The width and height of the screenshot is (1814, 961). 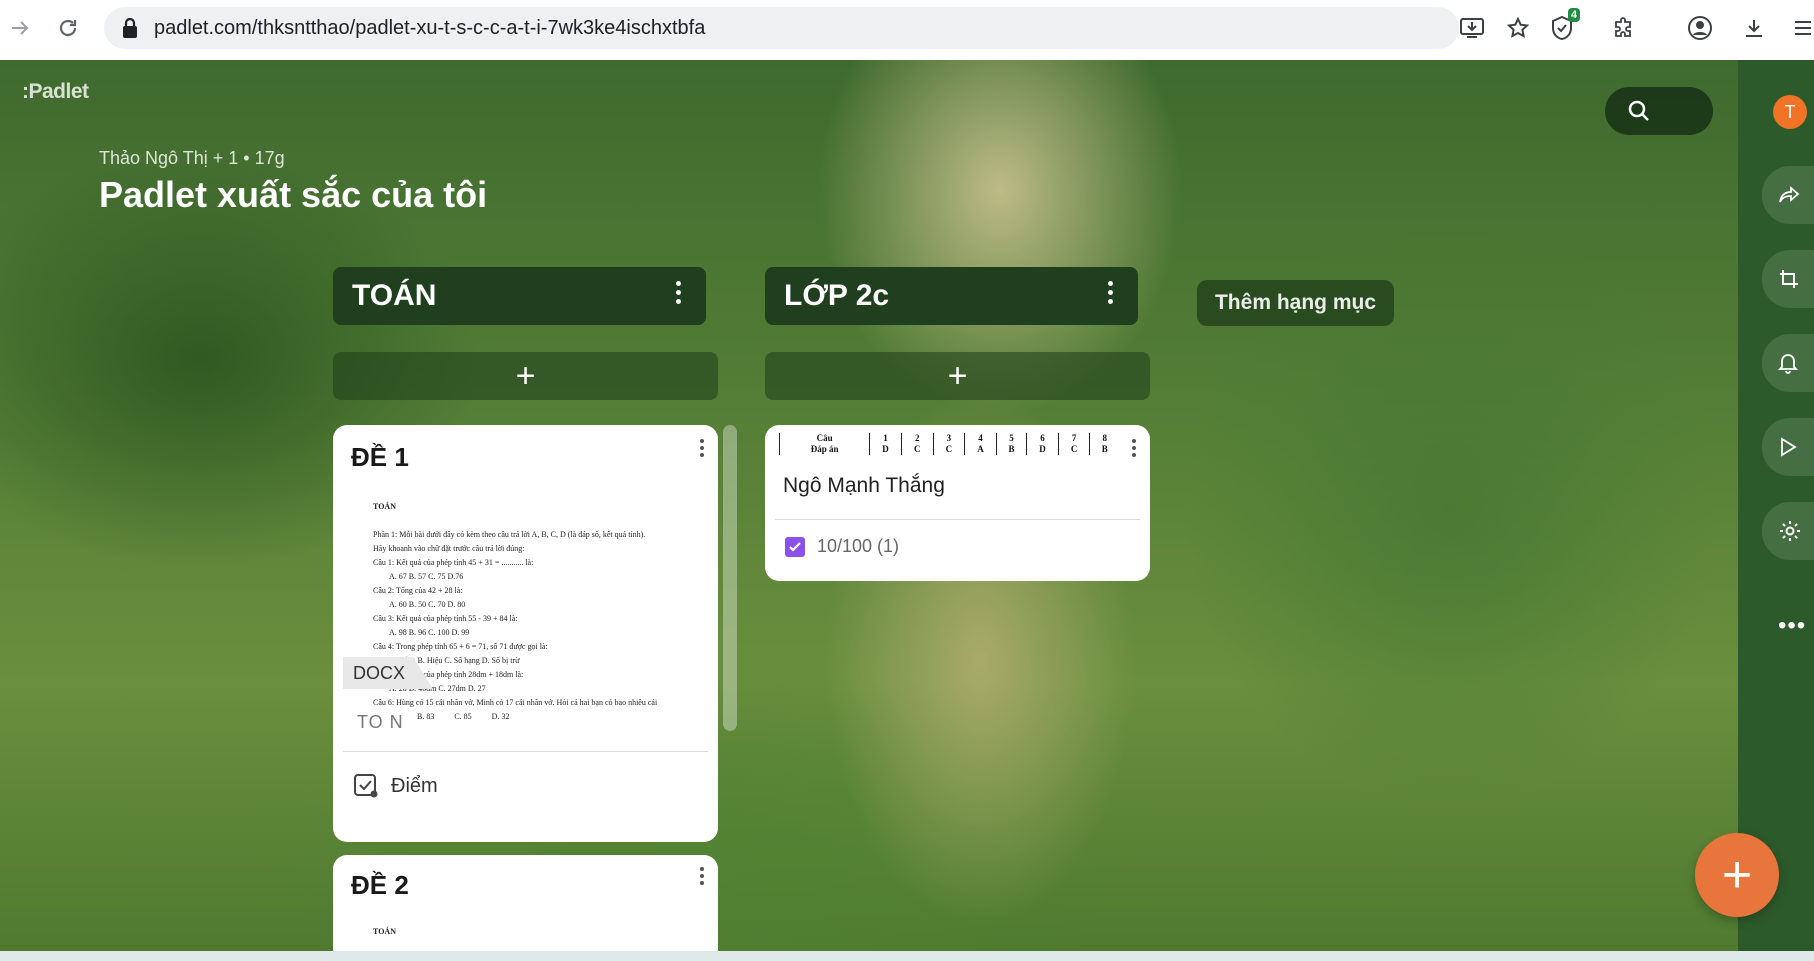 I want to click on answer-cell: Đáp án, so click(x=824, y=449).